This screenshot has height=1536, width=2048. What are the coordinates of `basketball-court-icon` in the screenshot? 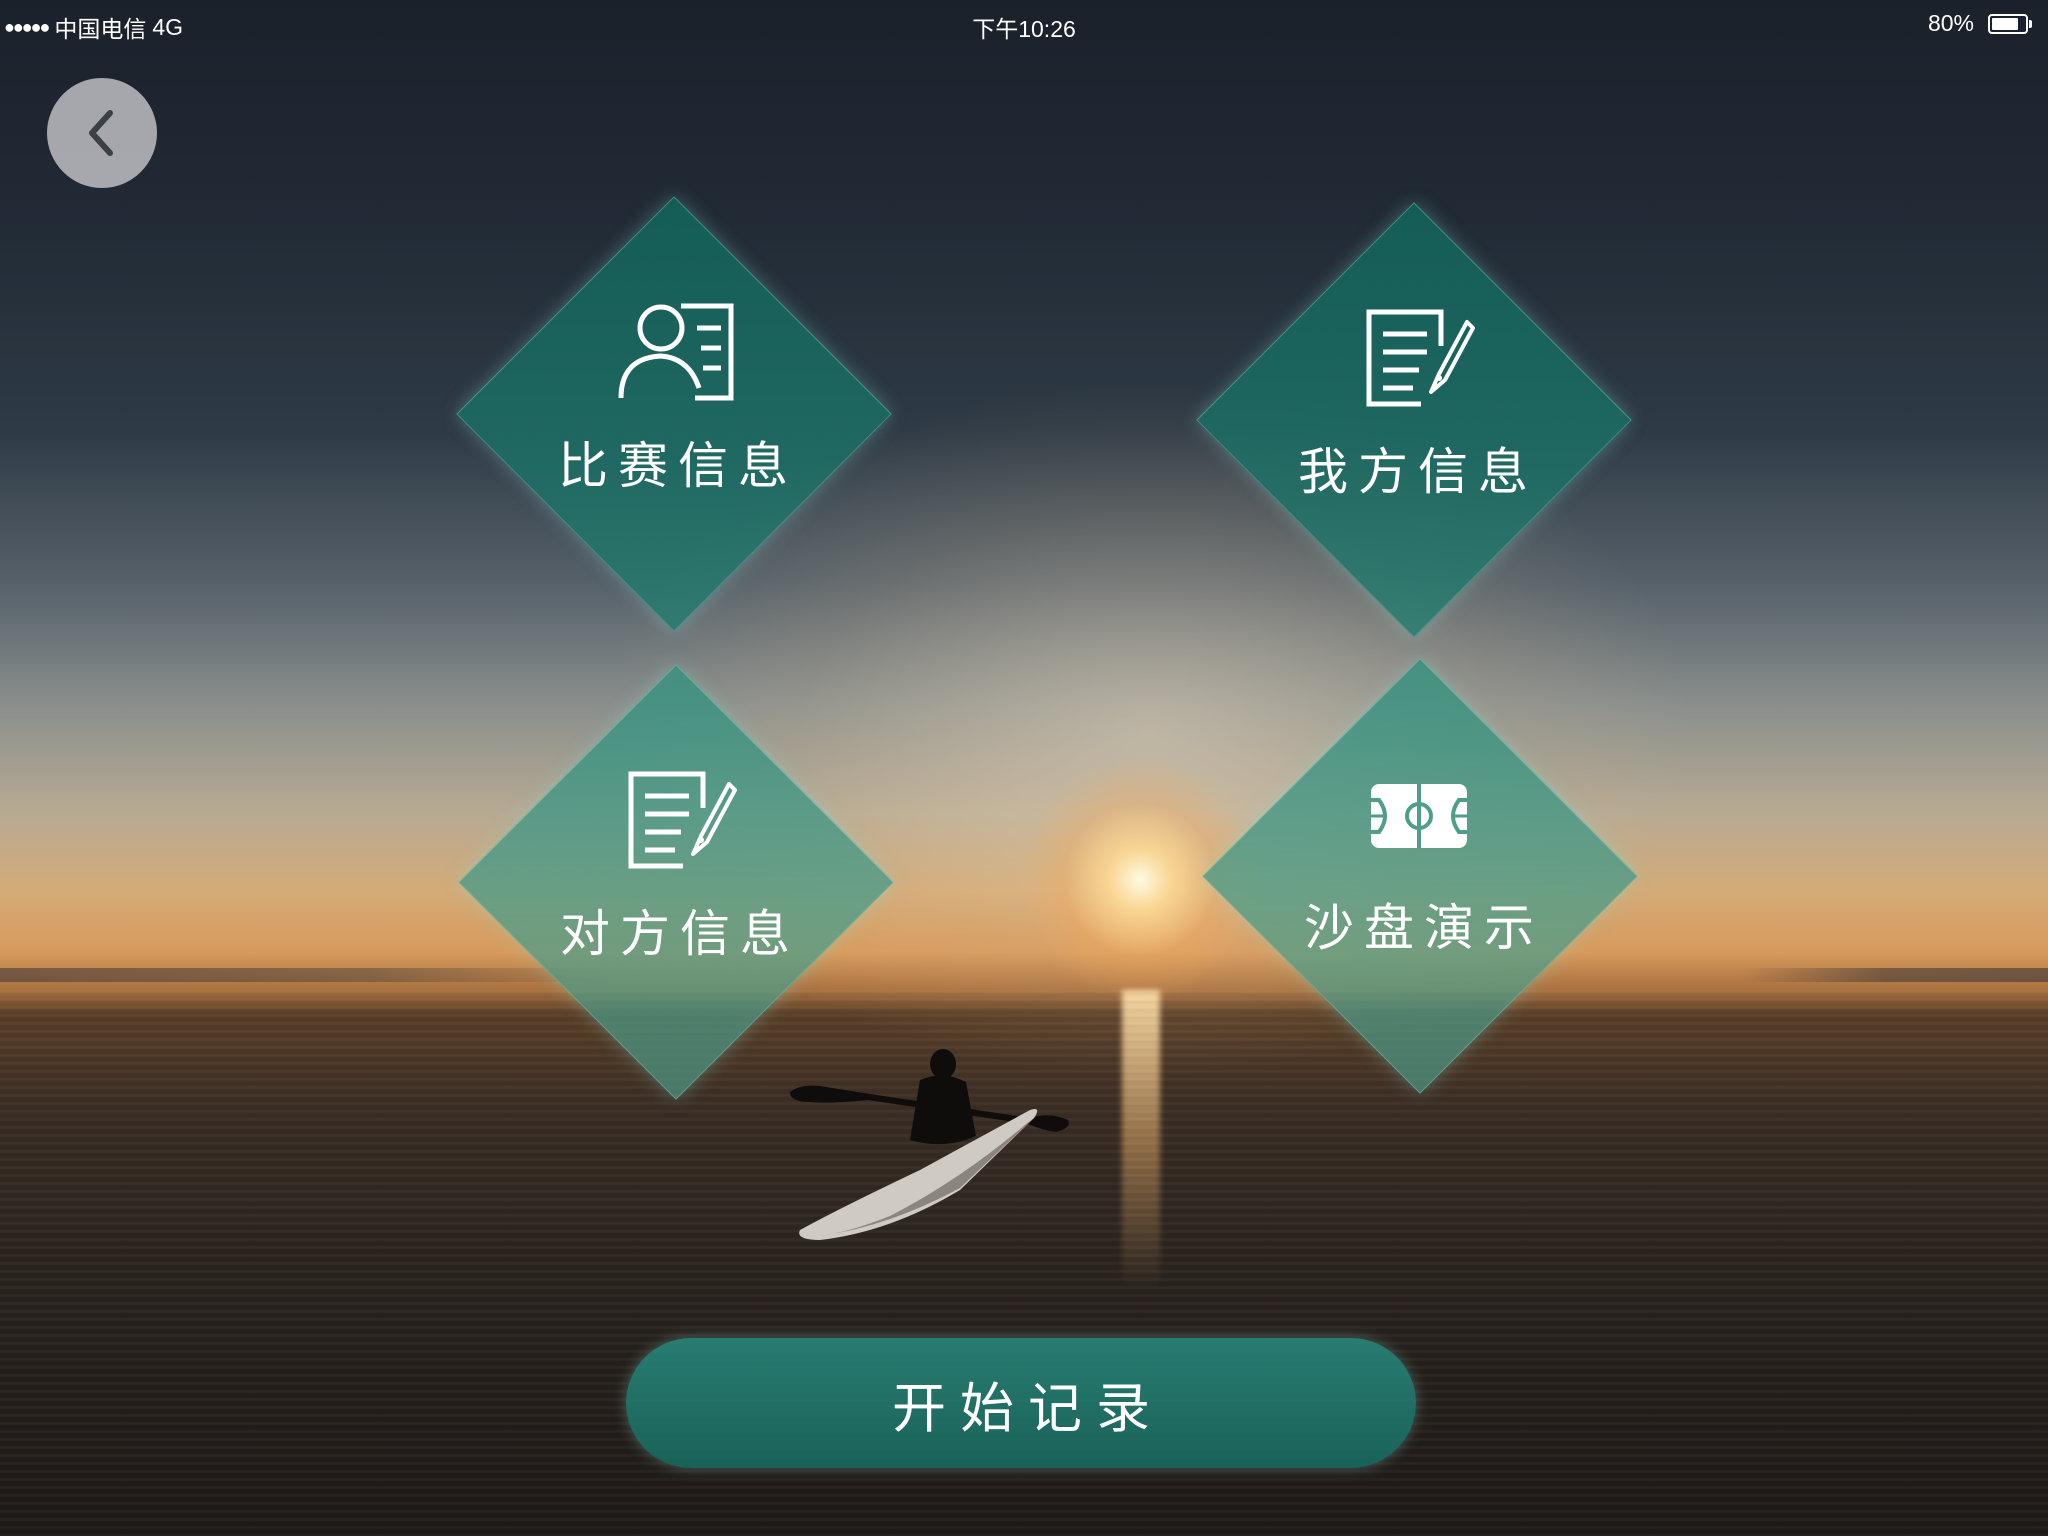 It's located at (1419, 816).